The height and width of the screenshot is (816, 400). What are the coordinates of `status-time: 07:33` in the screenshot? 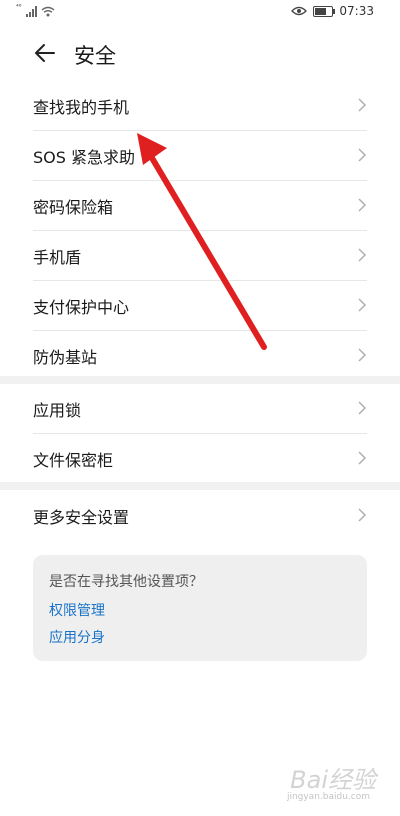 It's located at (356, 11).